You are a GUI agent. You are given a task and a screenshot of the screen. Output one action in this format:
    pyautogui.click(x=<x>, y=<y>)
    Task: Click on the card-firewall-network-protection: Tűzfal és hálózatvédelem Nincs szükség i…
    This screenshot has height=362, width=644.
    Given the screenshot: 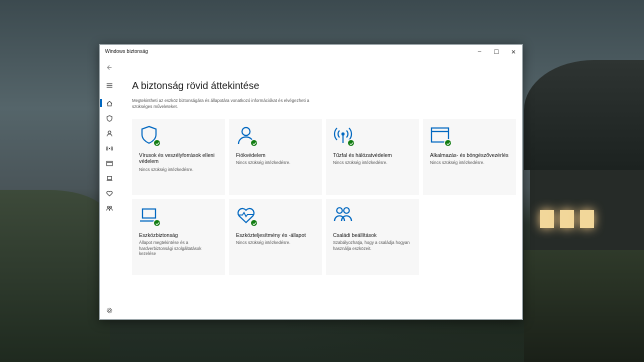 What is the action you would take?
    pyautogui.click(x=372, y=157)
    